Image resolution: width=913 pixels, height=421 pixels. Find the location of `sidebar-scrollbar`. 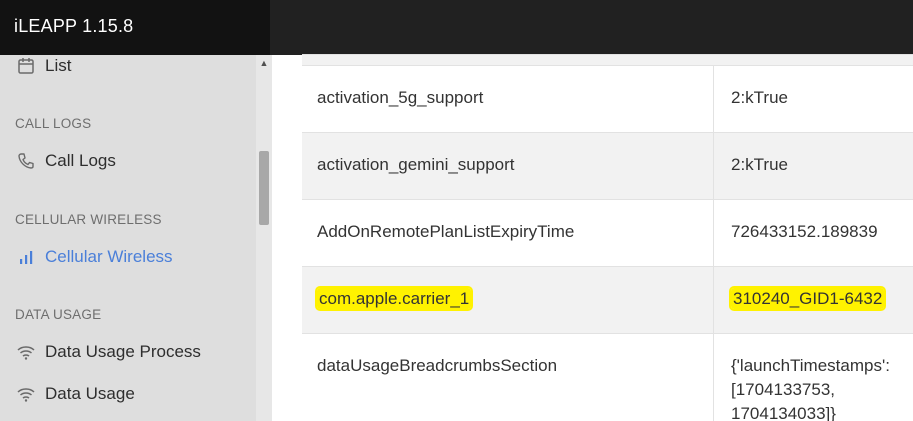

sidebar-scrollbar is located at coordinates (264, 238).